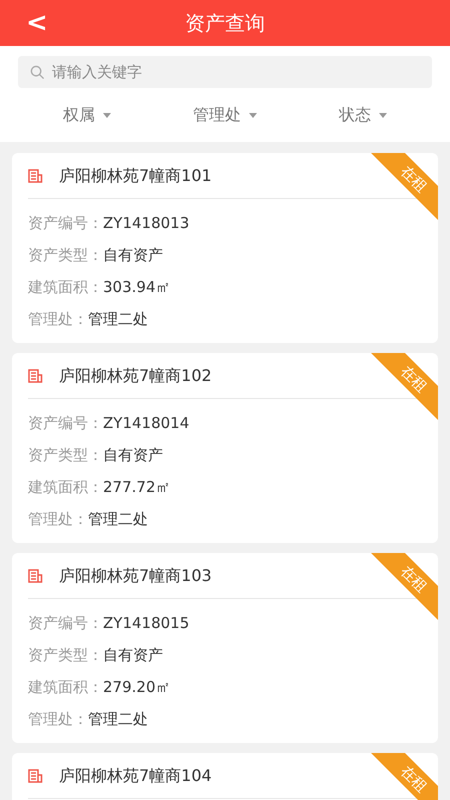 This screenshot has height=800, width=450. I want to click on field-value: ZY1418015, so click(146, 623).